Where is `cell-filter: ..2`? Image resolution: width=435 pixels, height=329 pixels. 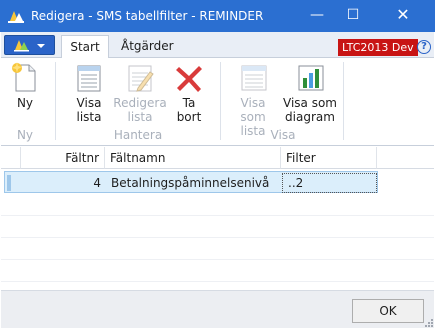
cell-filter: ..2 is located at coordinates (329, 183).